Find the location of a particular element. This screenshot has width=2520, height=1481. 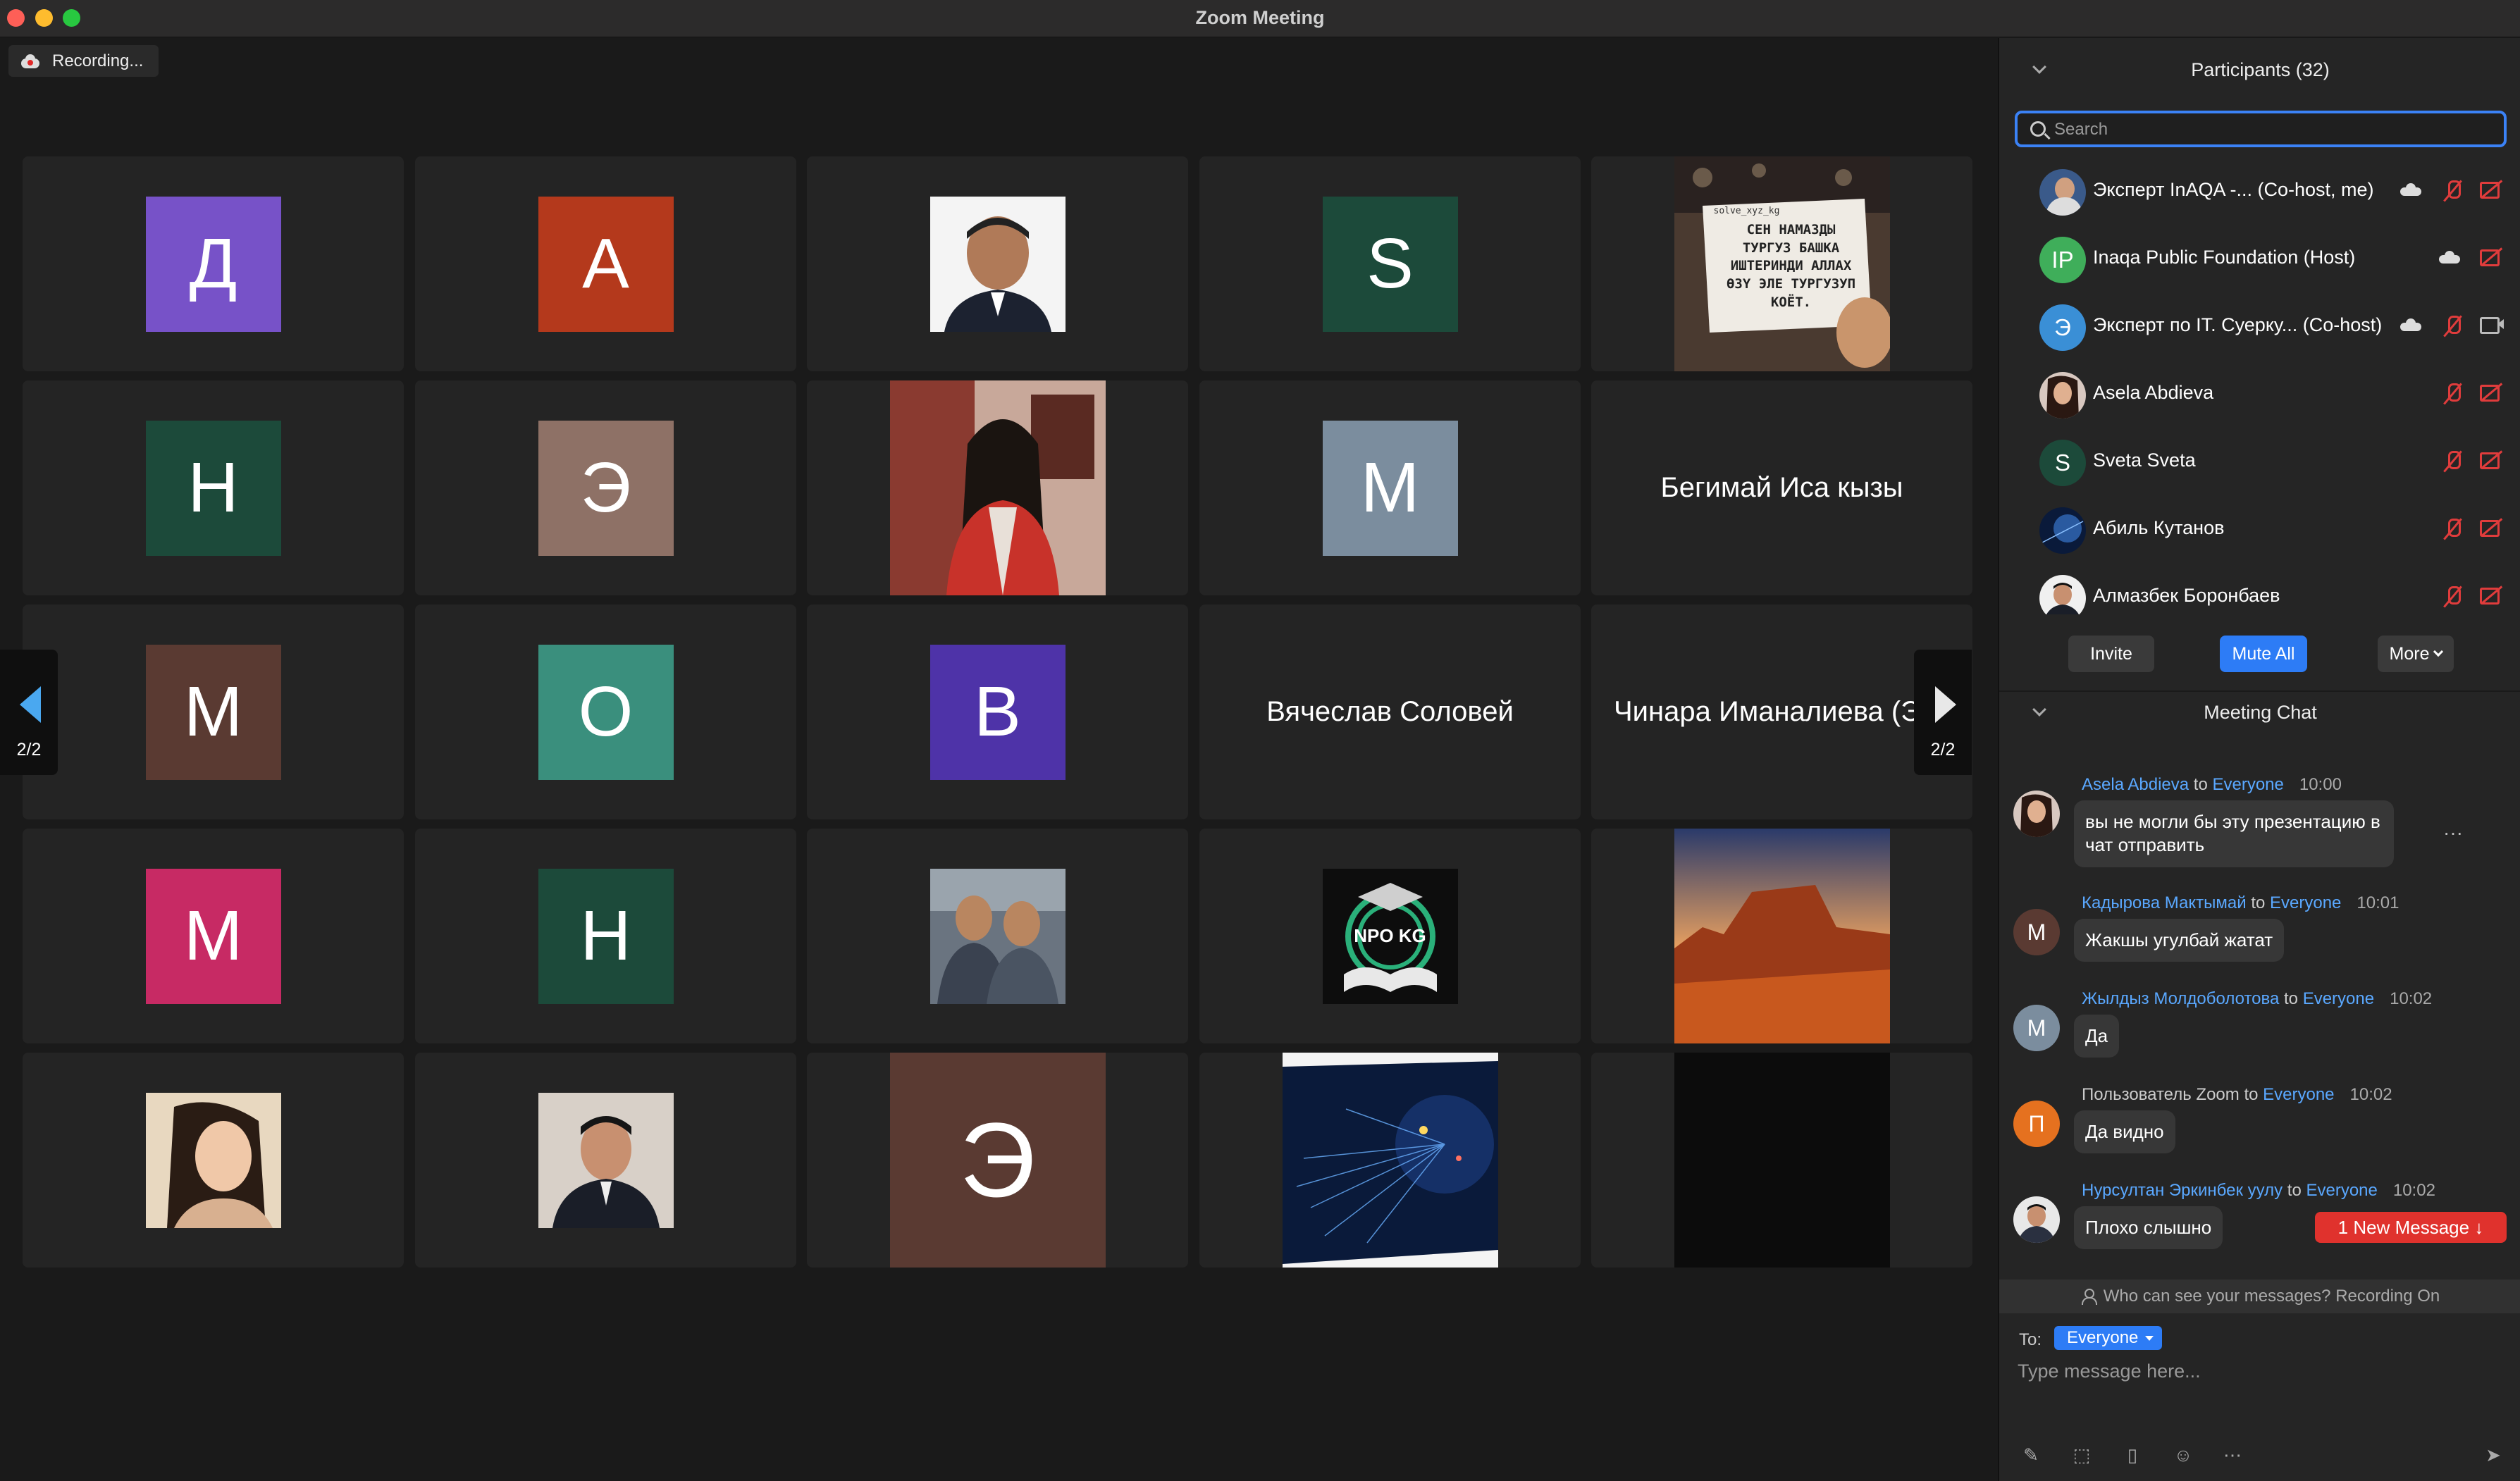

participant-row: Эксперт InAQA -... (Co-host, me) is located at coordinates (2259, 190).